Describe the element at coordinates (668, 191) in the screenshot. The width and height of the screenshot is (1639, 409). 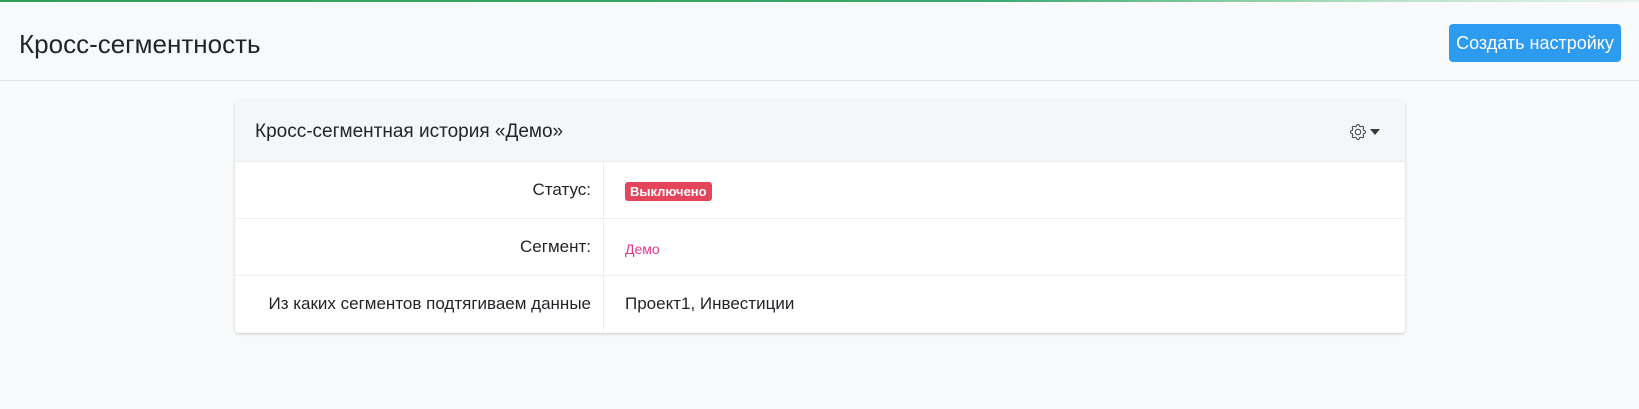
I see `status-badge: Выключено` at that location.